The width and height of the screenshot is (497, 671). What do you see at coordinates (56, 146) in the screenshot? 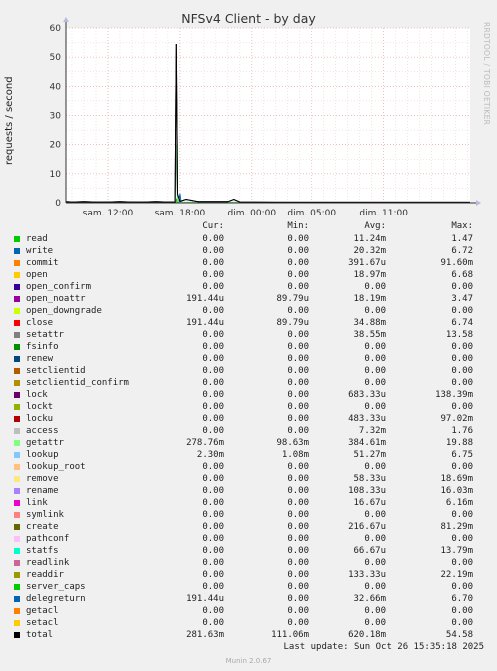
I see `y-tick-label: 20` at bounding box center [56, 146].